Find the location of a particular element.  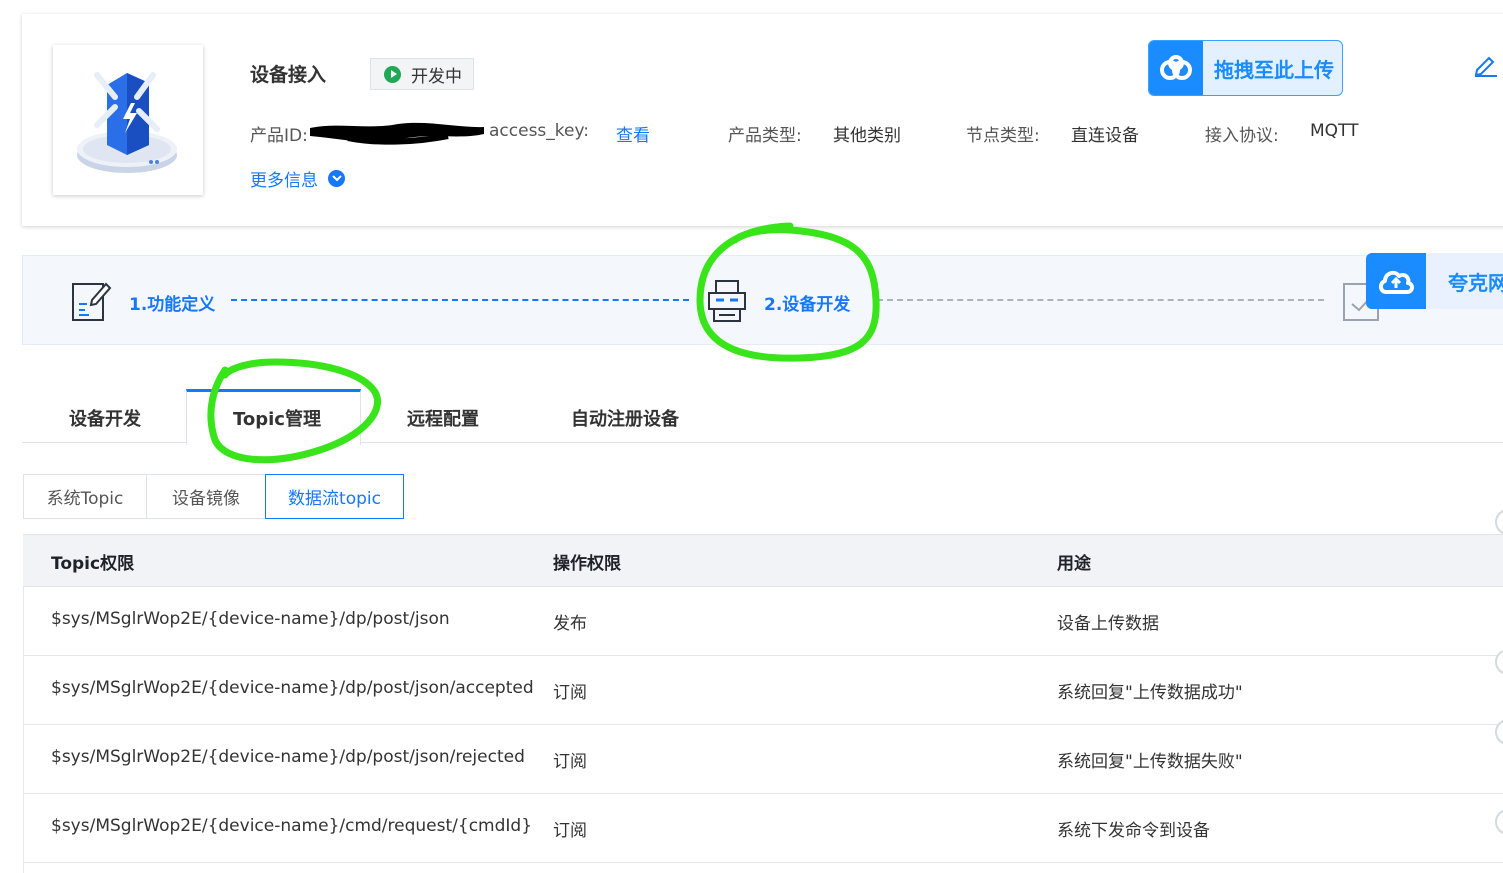

step-connector-pending is located at coordinates (1100, 300).